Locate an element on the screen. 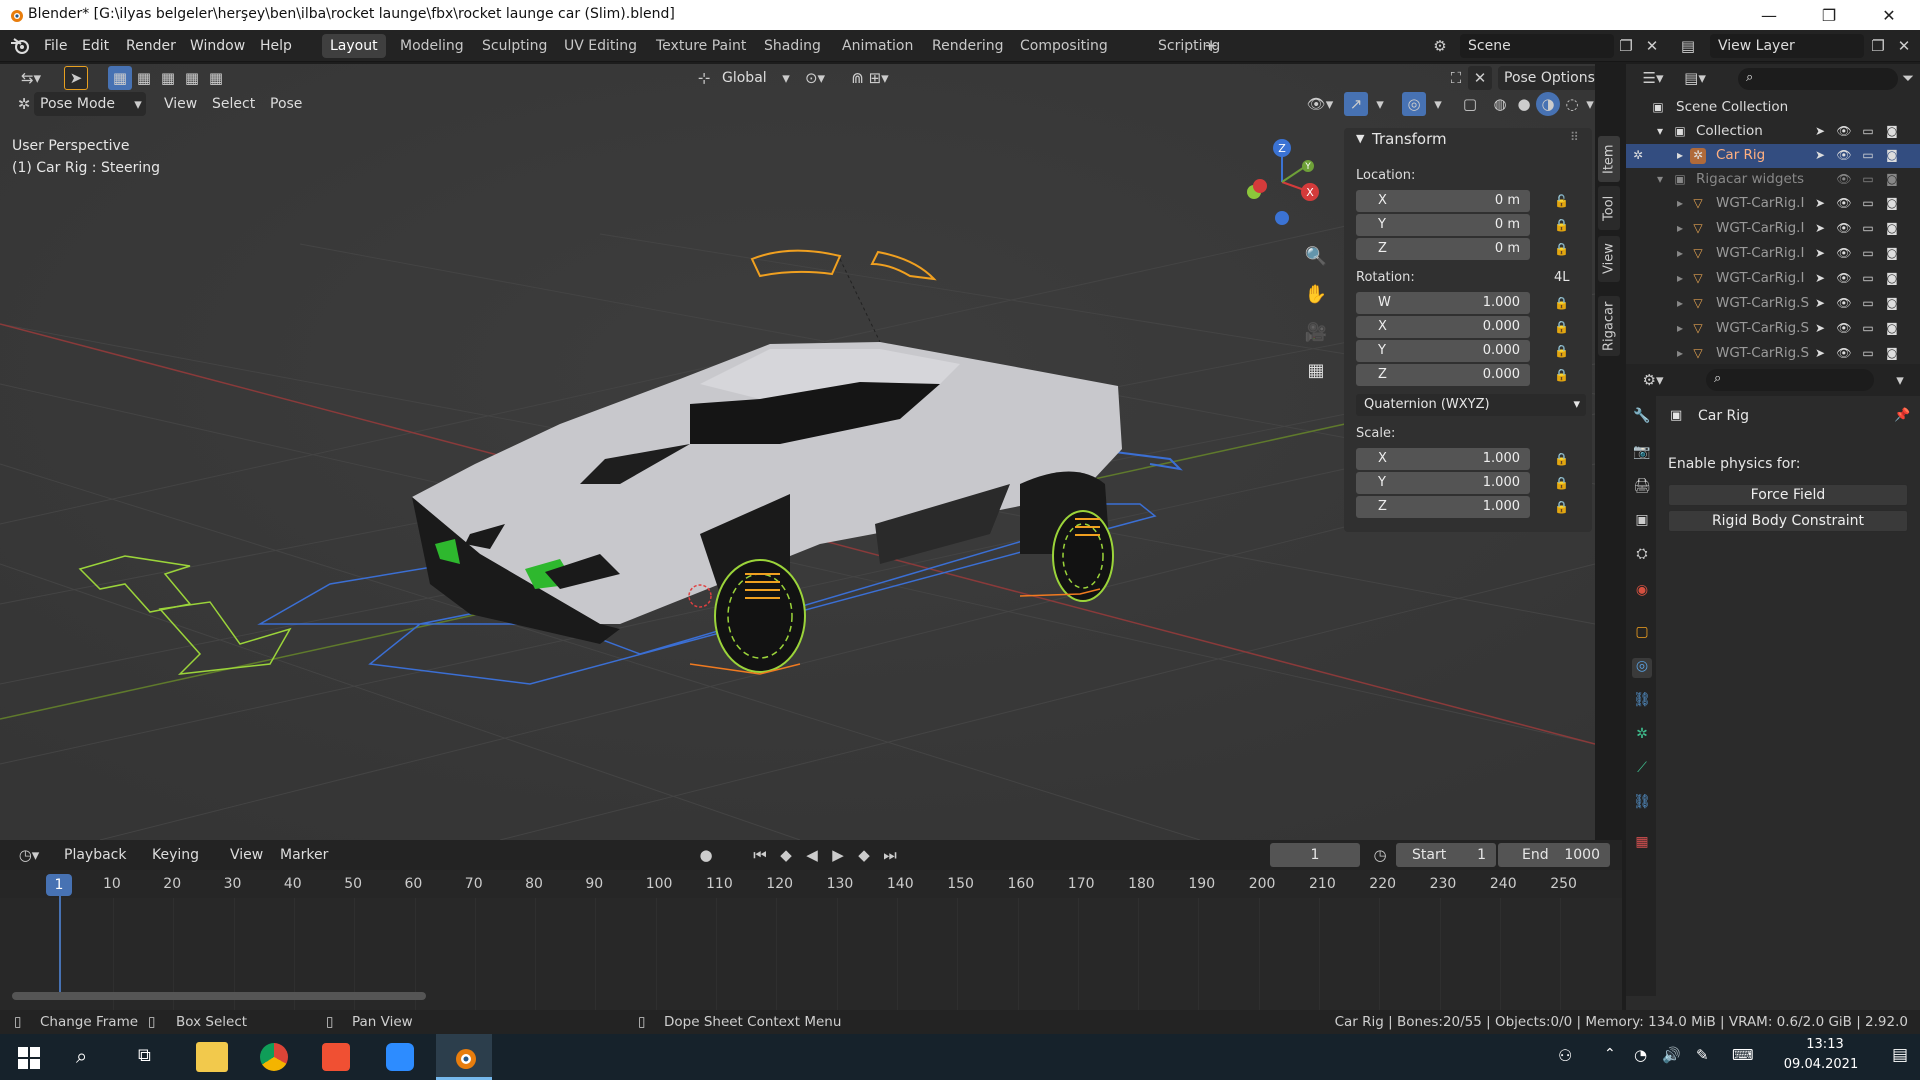  chevron-up-icon: ⌃ is located at coordinates (1610, 1054).